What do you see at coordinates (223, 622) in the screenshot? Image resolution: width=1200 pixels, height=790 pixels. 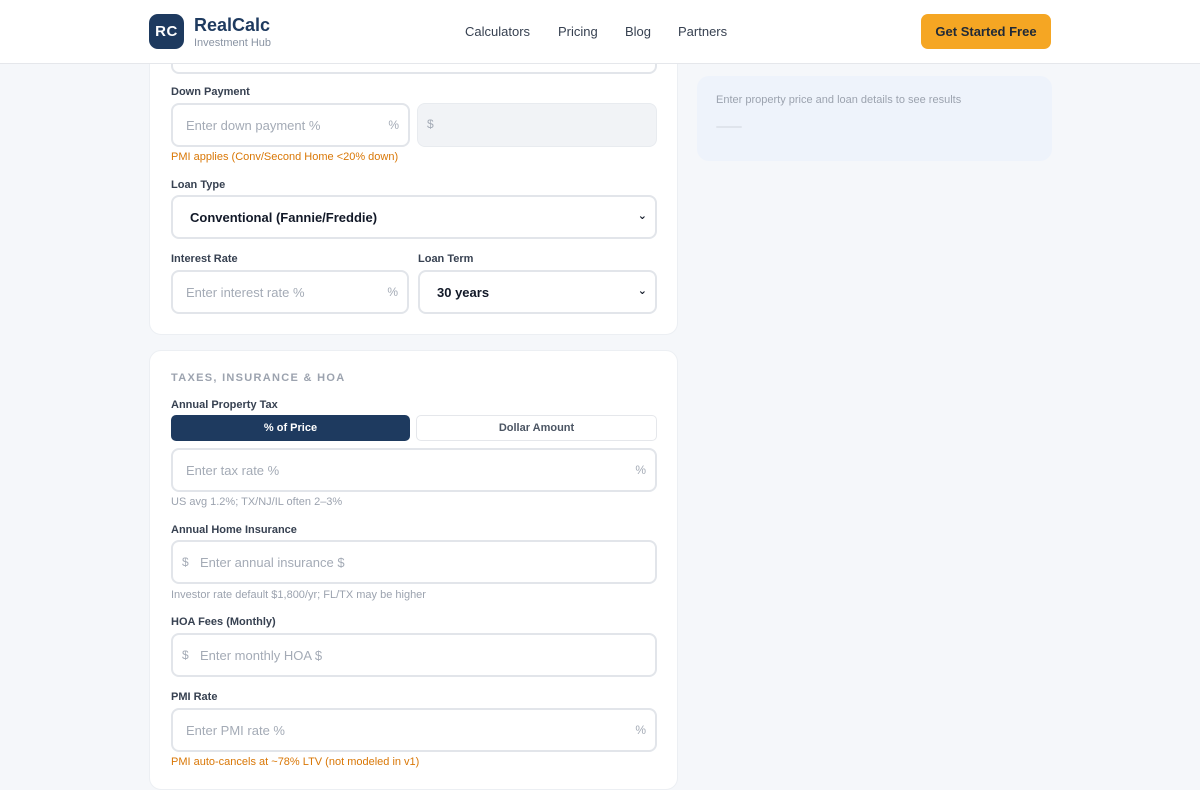 I see `hoa-label: HOA Fees (Monthly)` at bounding box center [223, 622].